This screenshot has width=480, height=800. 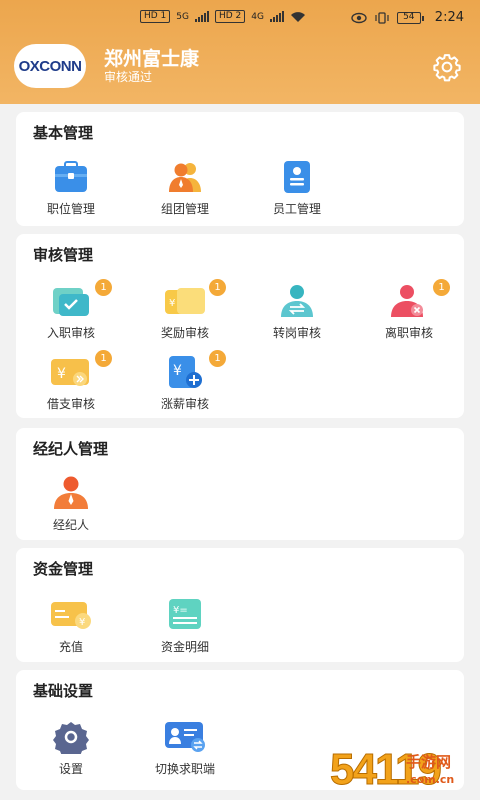 I want to click on item-transfer-review: 转岗审核, so click(x=297, y=316).